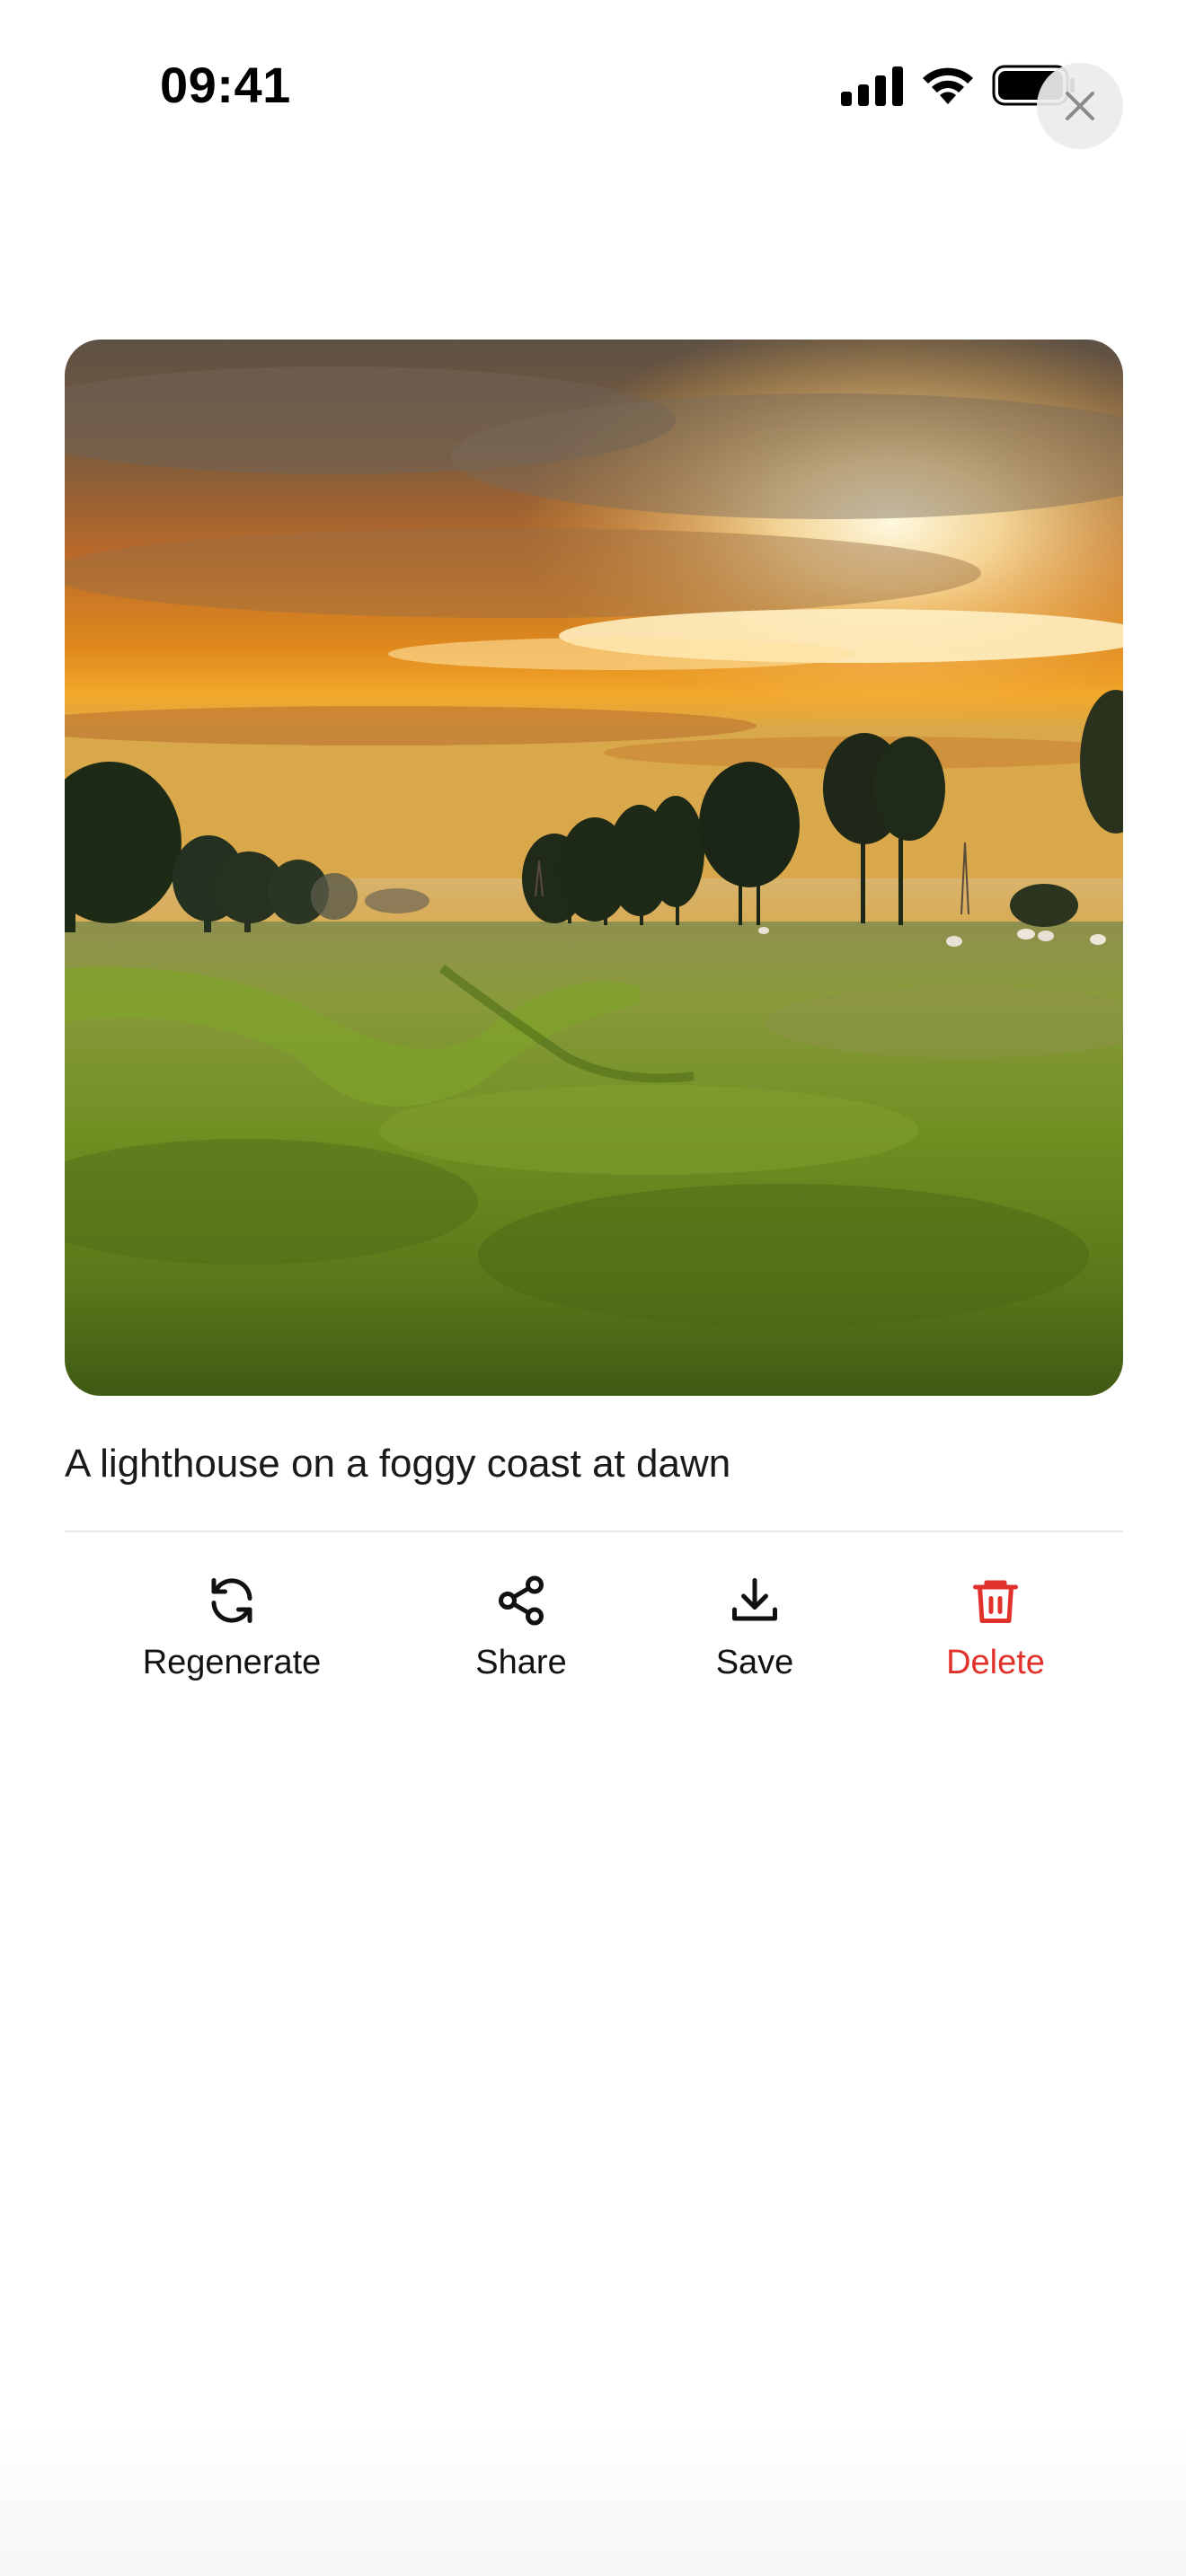  I want to click on status-time: 09:41, so click(225, 85).